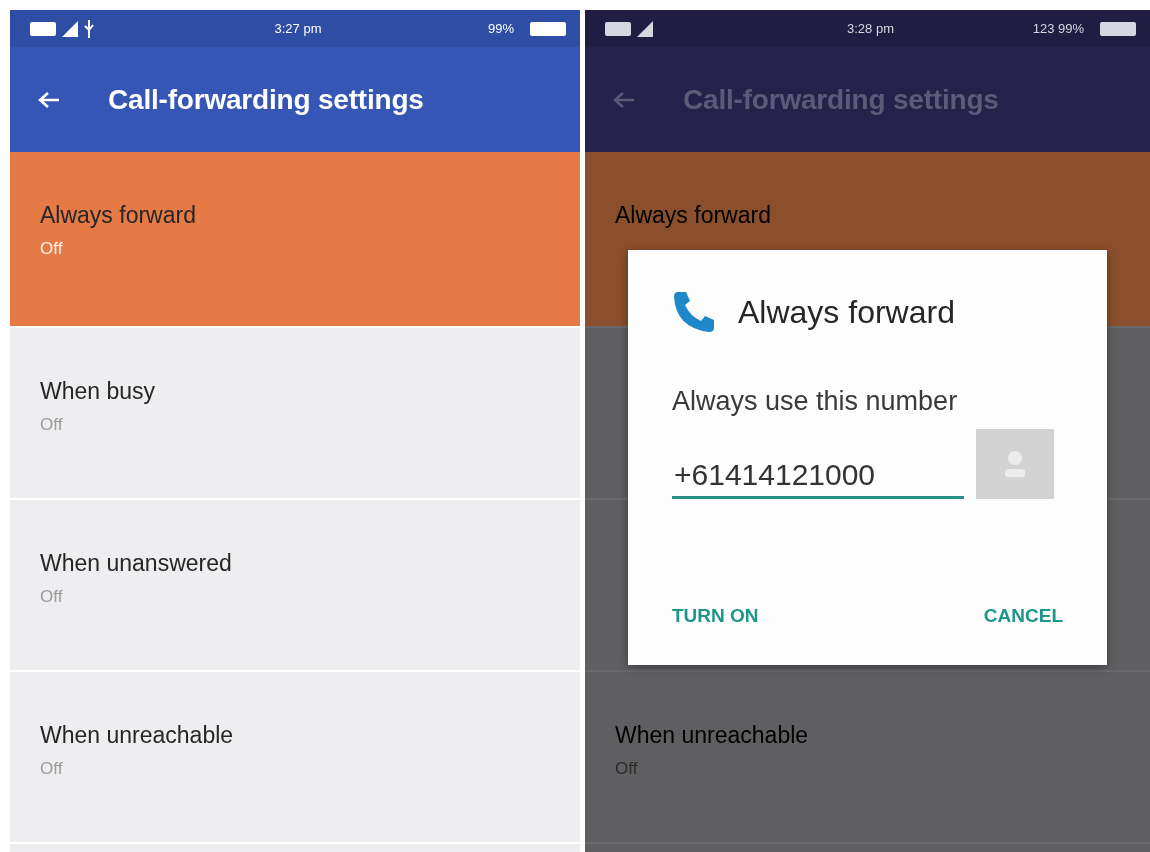 This screenshot has height=852, width=1150. What do you see at coordinates (295, 586) in the screenshot?
I see `setting-row: When unanswered Off` at bounding box center [295, 586].